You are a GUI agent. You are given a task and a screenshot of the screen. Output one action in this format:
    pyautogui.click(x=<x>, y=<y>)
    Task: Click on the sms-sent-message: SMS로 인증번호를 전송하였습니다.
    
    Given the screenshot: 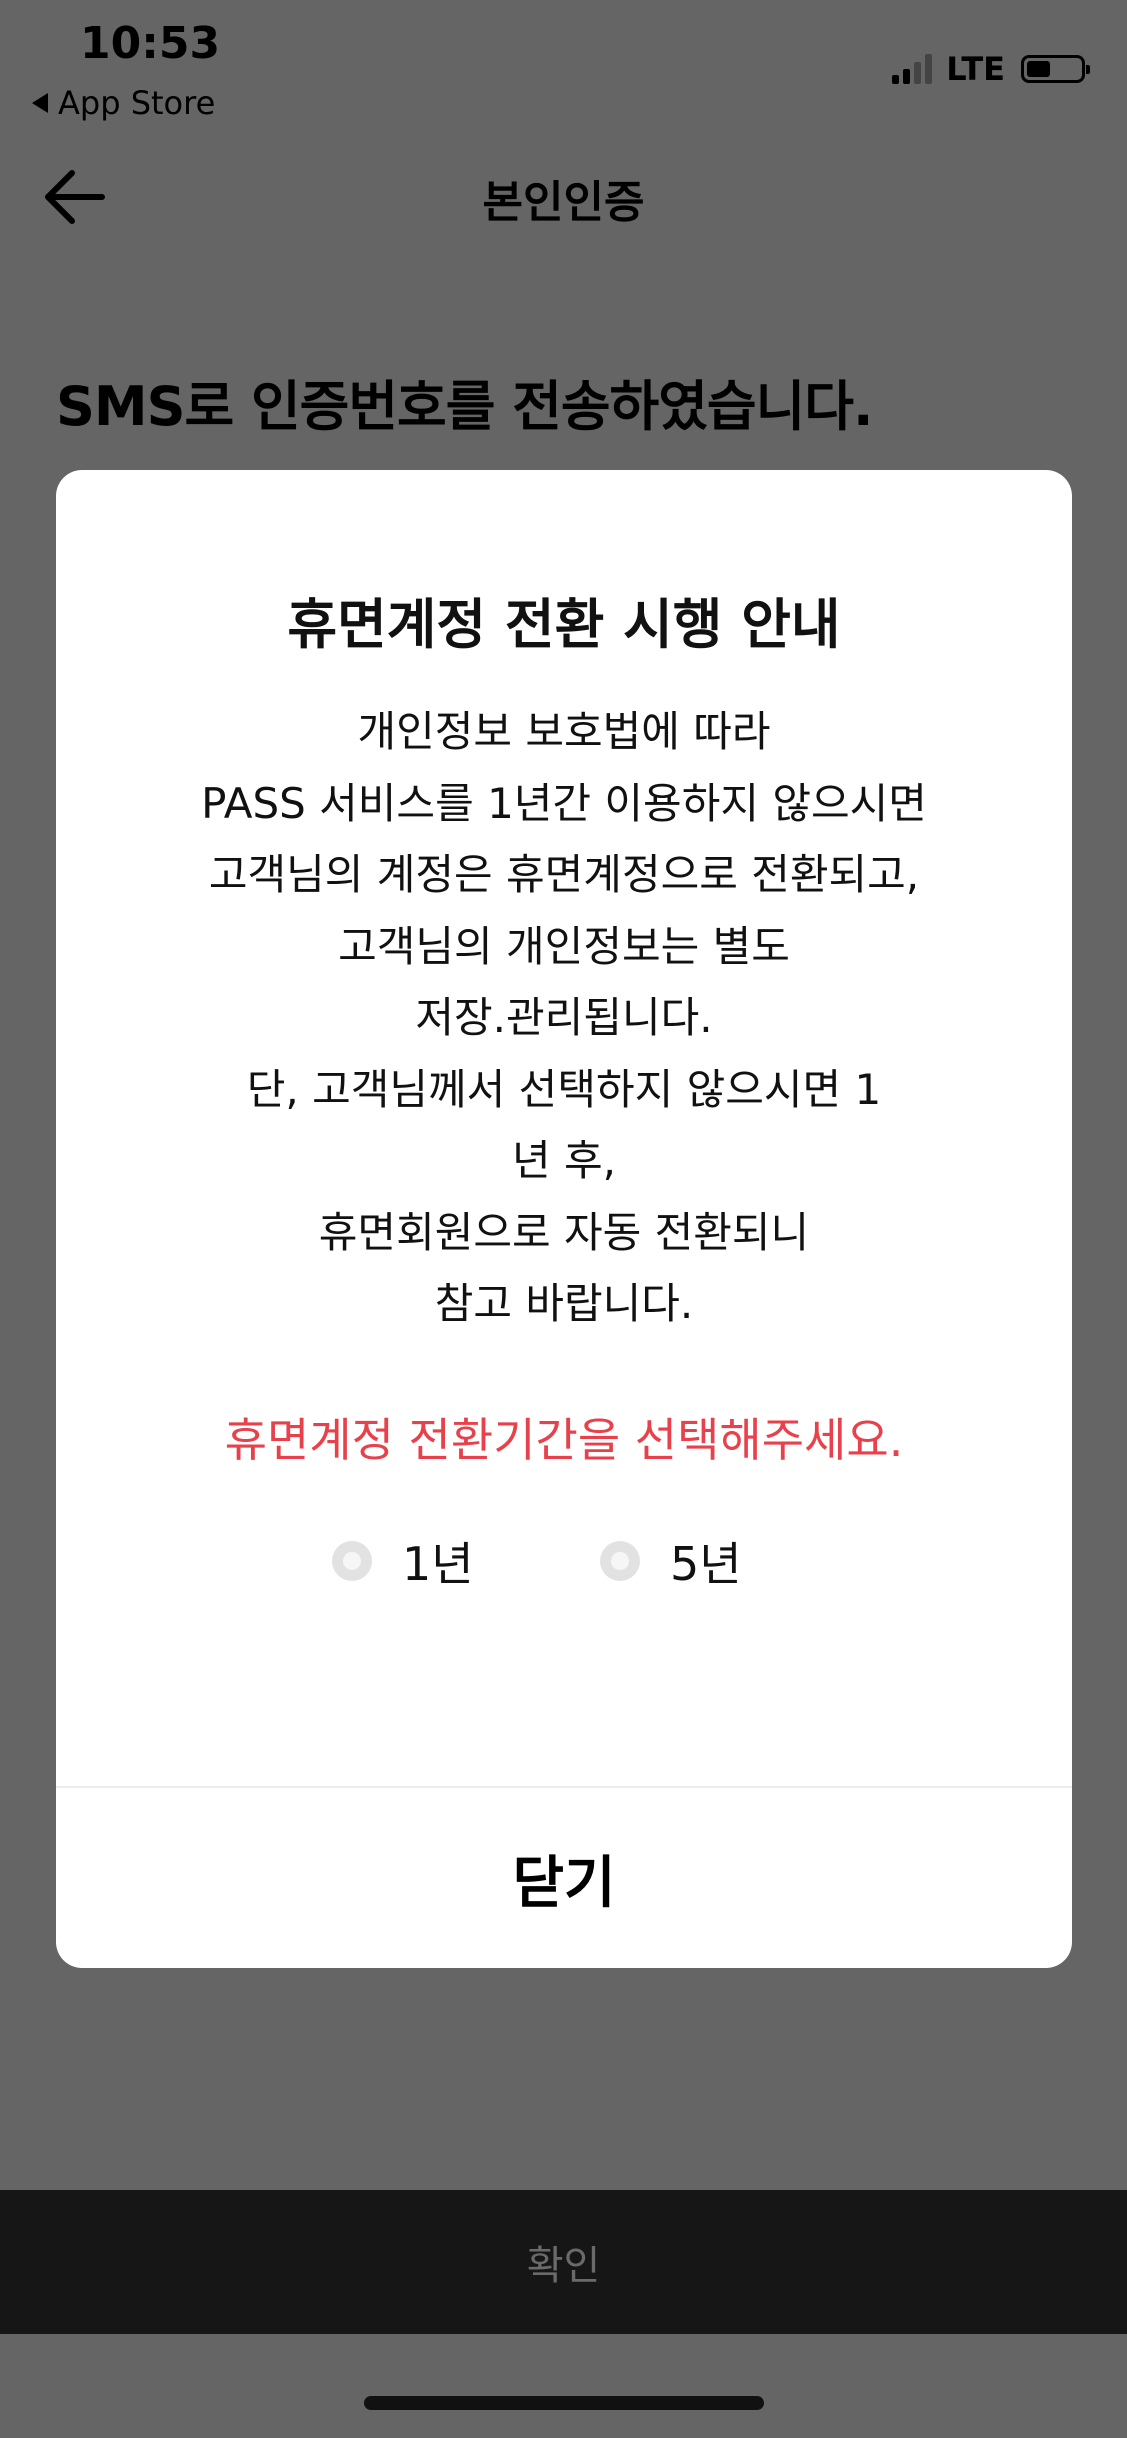 What is the action you would take?
    pyautogui.click(x=464, y=406)
    